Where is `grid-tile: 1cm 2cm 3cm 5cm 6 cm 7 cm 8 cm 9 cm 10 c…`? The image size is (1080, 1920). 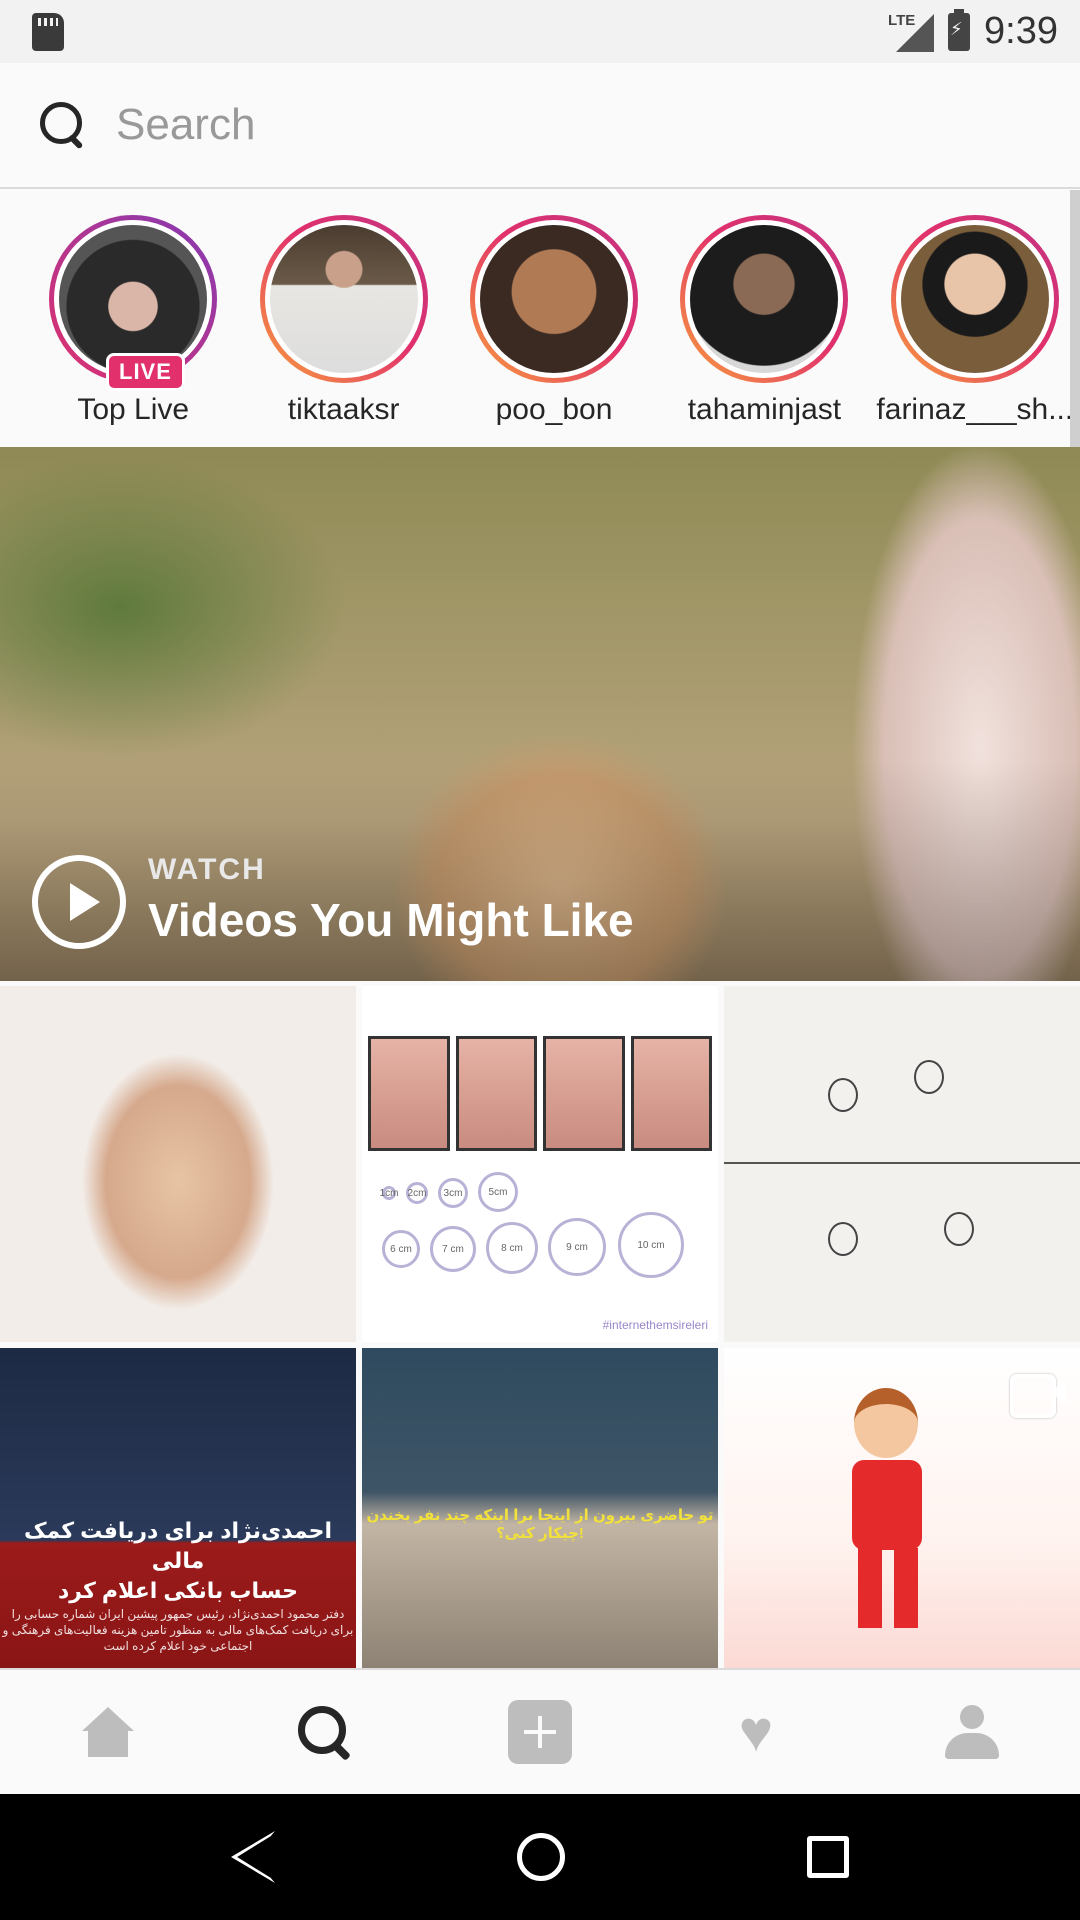 grid-tile: 1cm 2cm 3cm 5cm 6 cm 7 cm 8 cm 9 cm 10 c… is located at coordinates (540, 1164).